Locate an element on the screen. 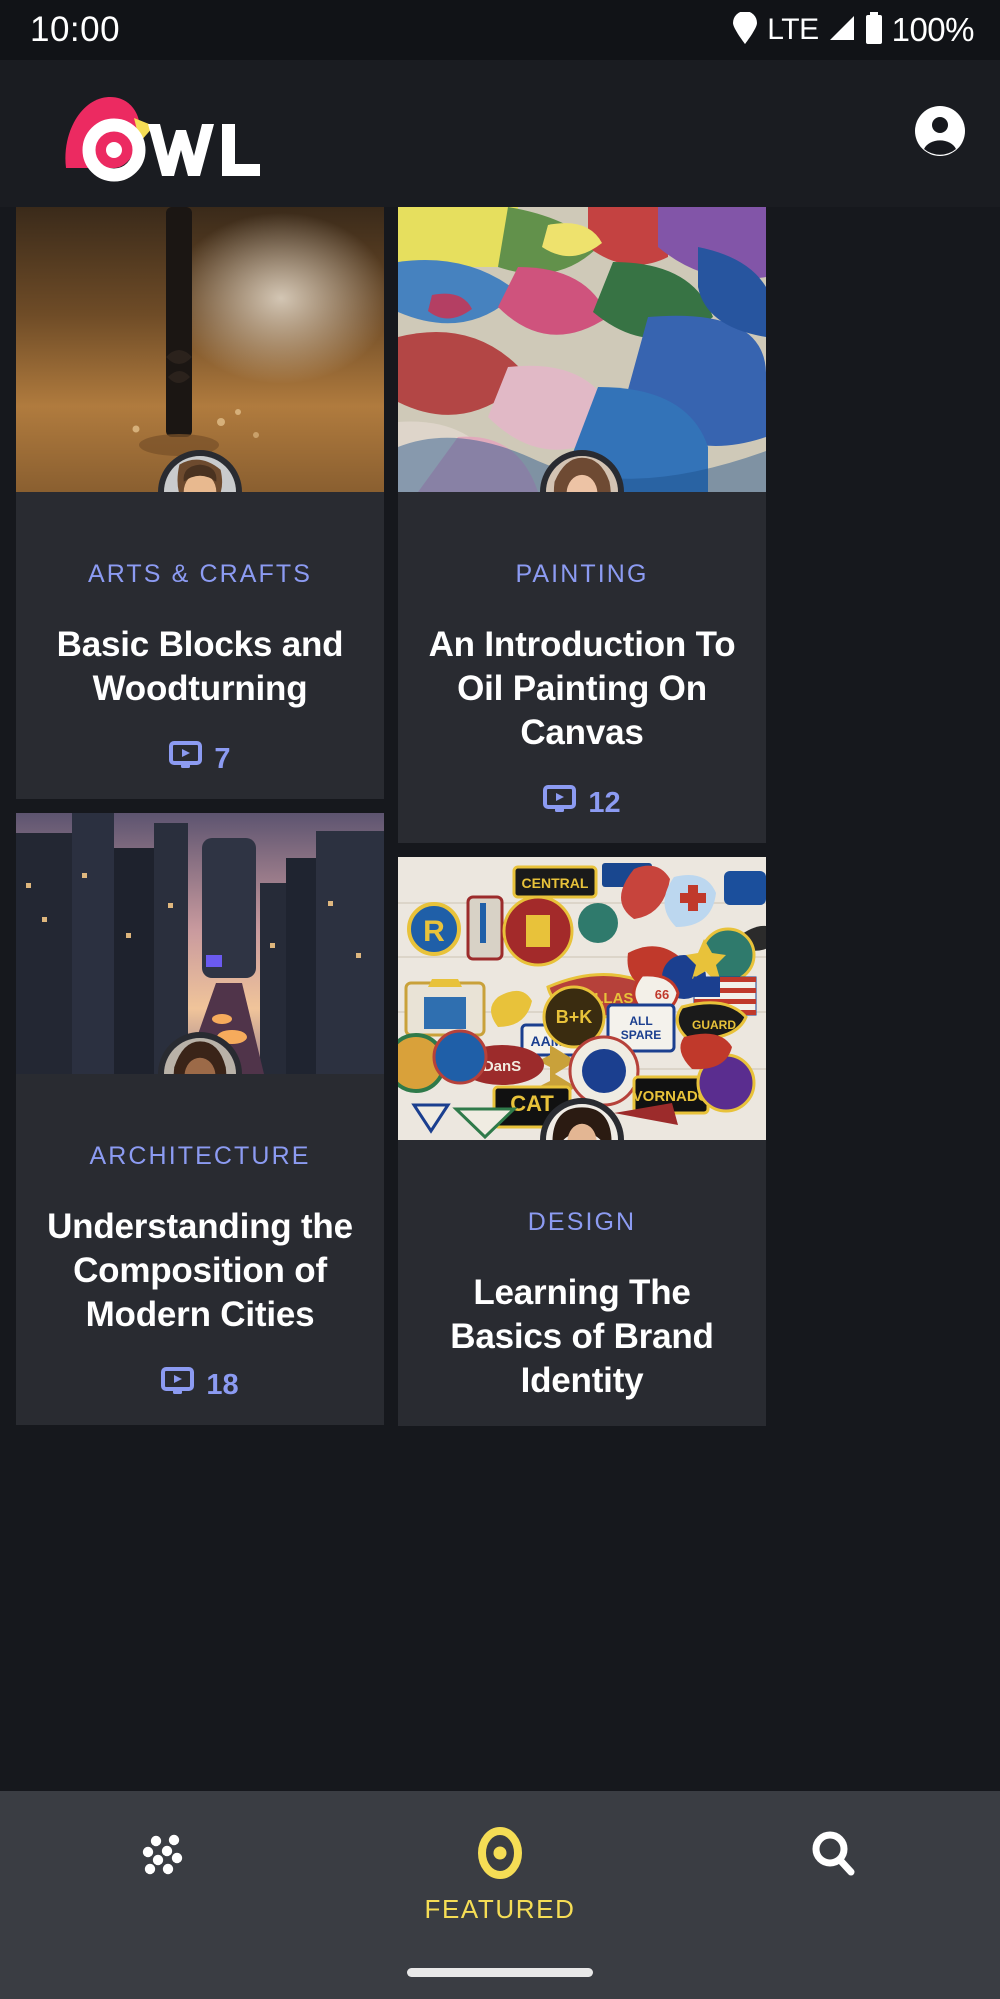  svg-text: R is located at coordinates (434, 931).